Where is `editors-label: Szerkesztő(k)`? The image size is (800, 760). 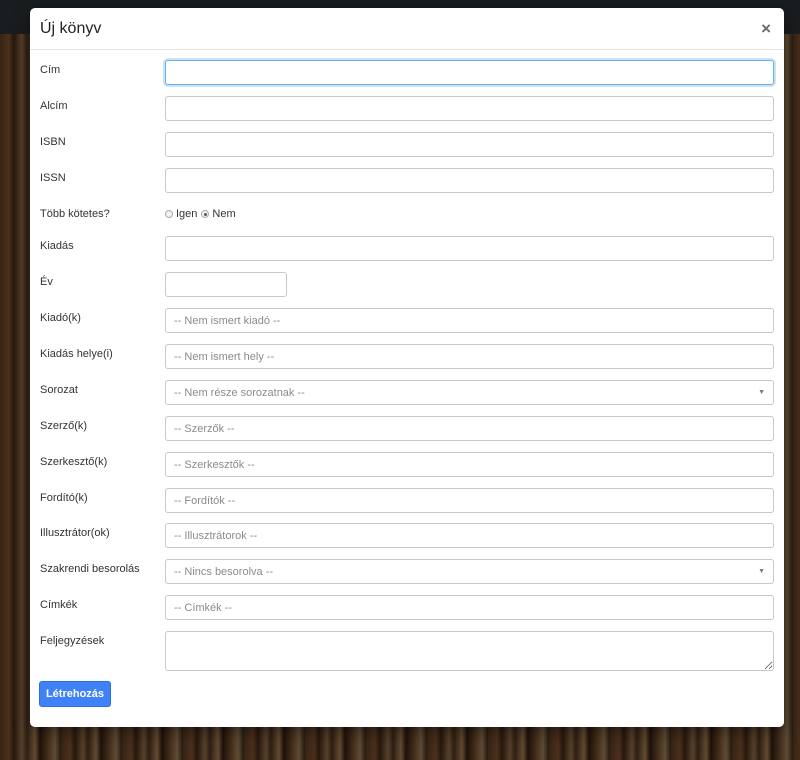
editors-label: Szerkesztő(k) is located at coordinates (74, 462).